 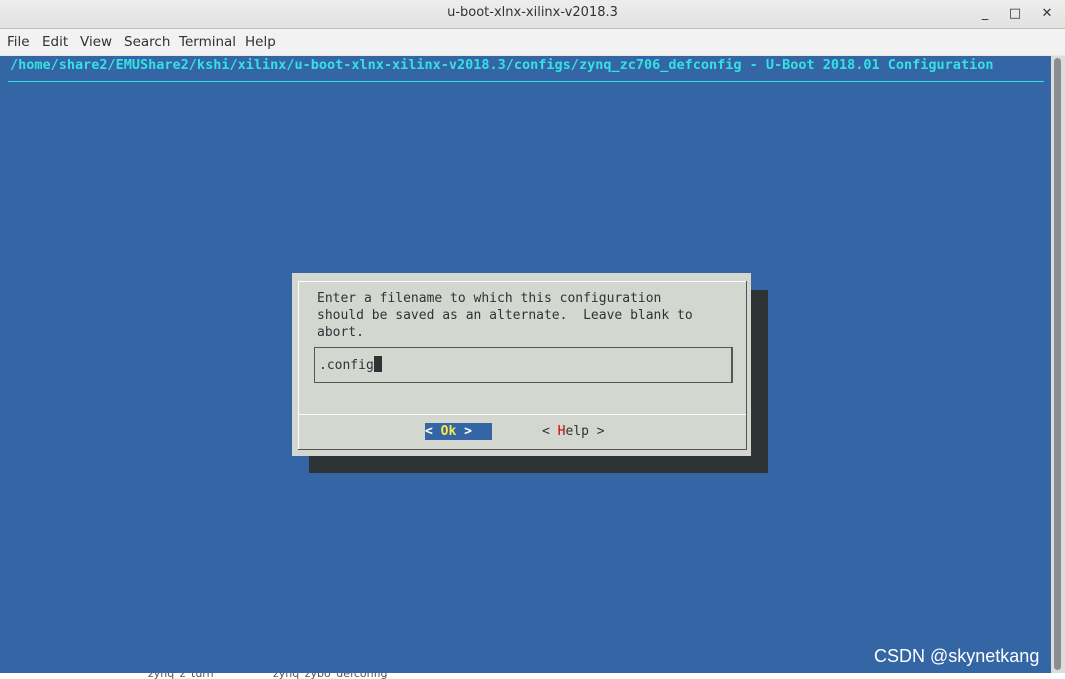 What do you see at coordinates (377, 364) in the screenshot?
I see `text-cursor` at bounding box center [377, 364].